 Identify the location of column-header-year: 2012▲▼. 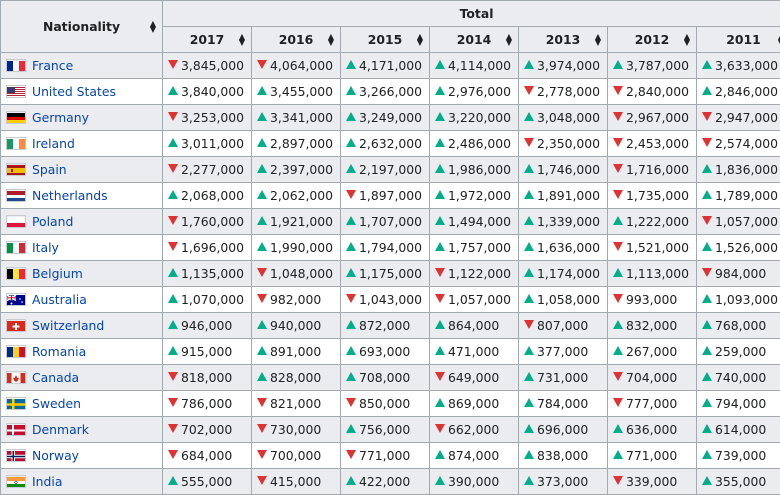
(652, 40).